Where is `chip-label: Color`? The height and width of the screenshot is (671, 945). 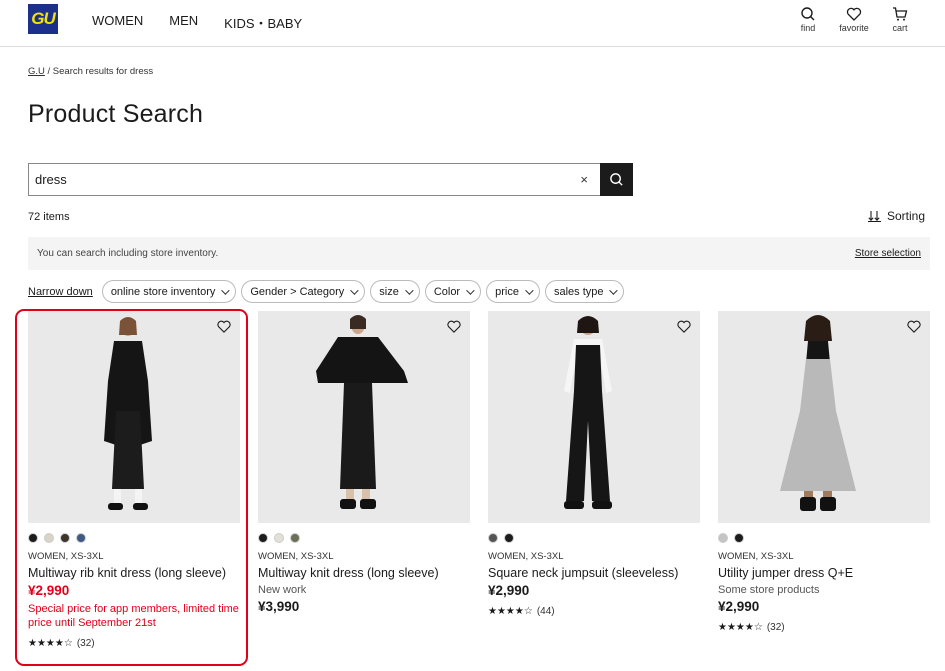
chip-label: Color is located at coordinates (447, 291).